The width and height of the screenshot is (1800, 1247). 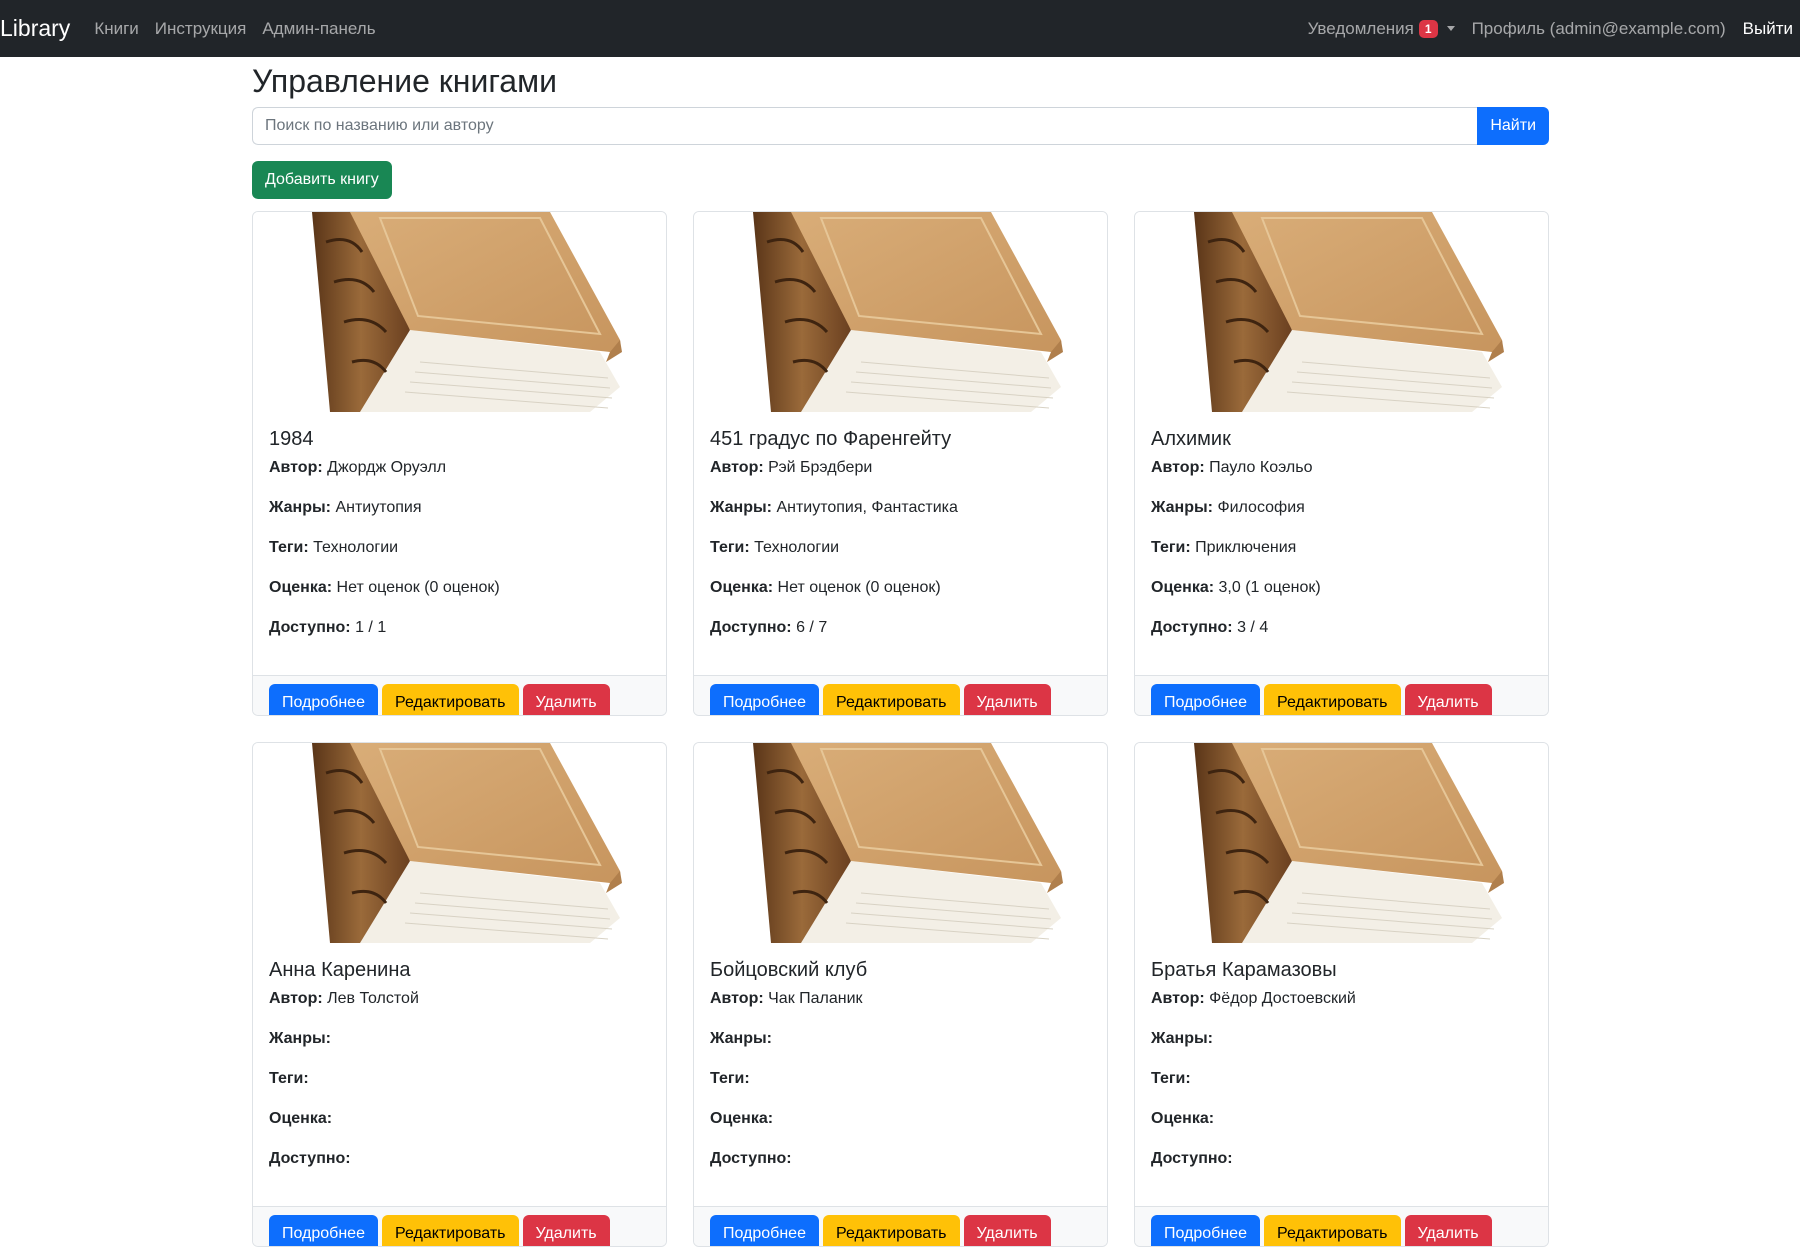 What do you see at coordinates (867, 507) in the screenshot?
I see `genres-value: Антиутопия, Фантастика` at bounding box center [867, 507].